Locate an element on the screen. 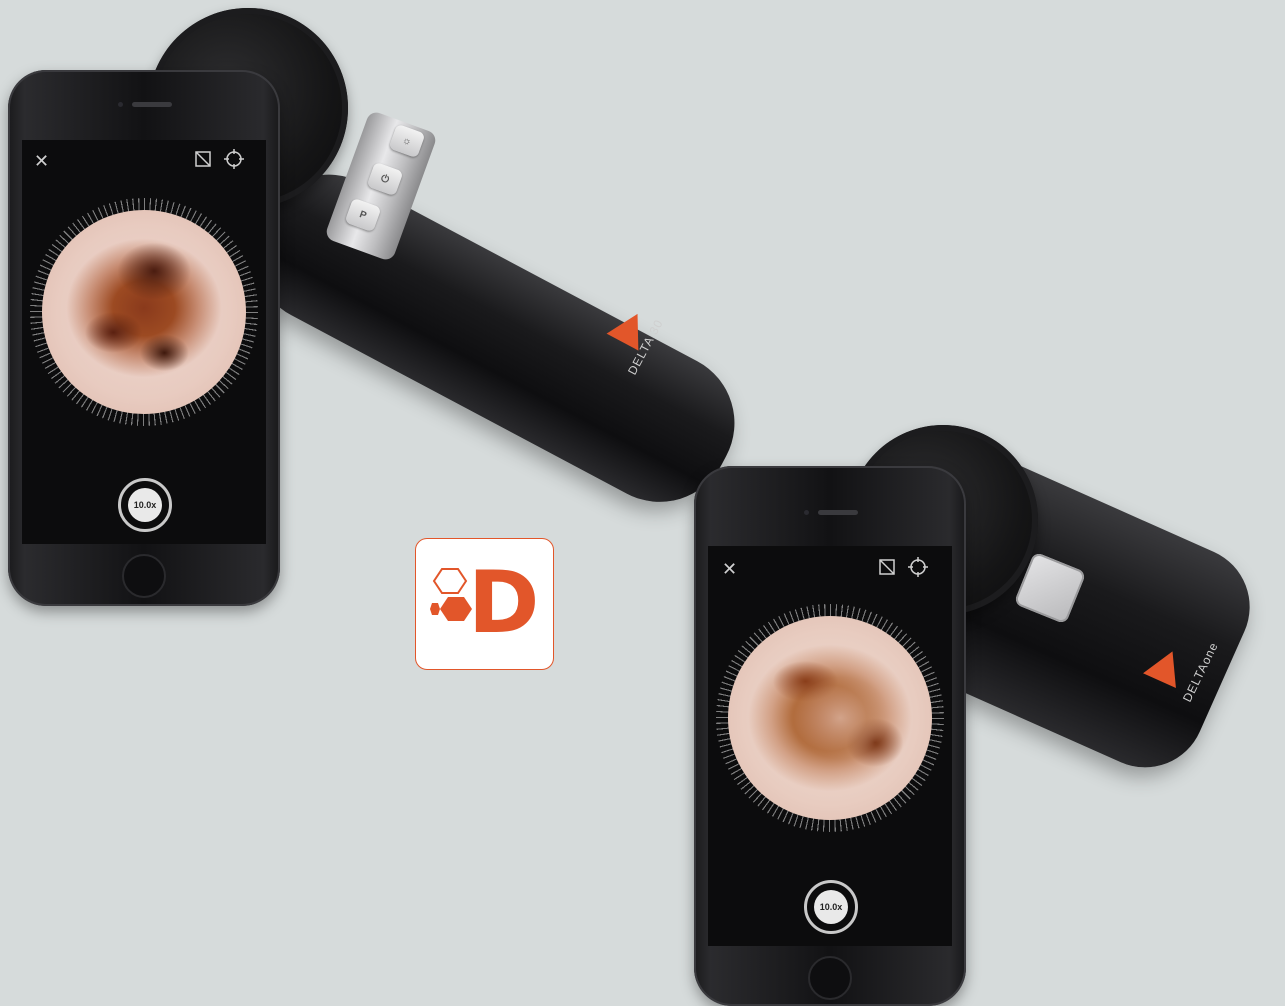 The width and height of the screenshot is (1285, 1006). app-icon-letter: D is located at coordinates (504, 603).